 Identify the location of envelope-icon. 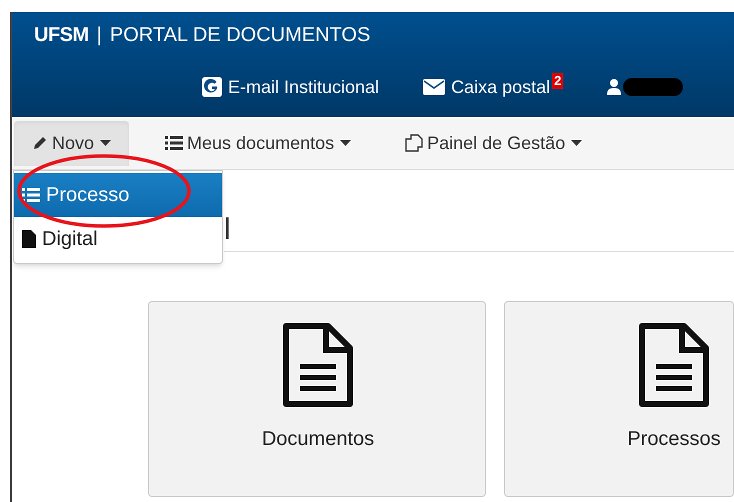
(434, 87).